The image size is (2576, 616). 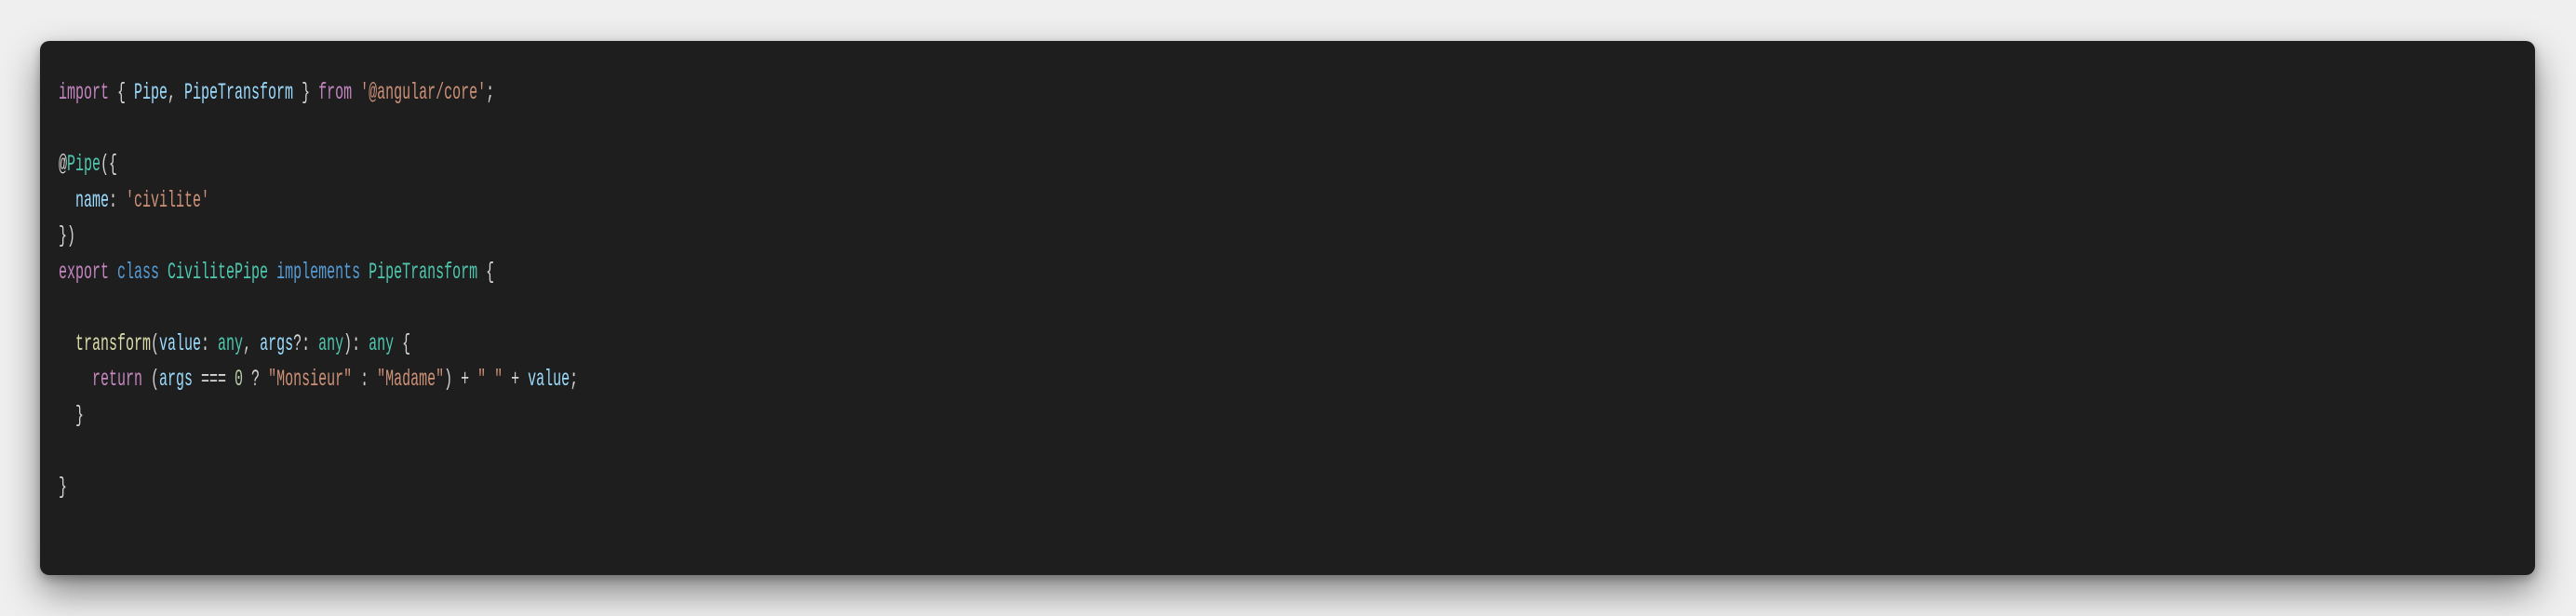 What do you see at coordinates (218, 272) in the screenshot?
I see `code-token-cls: CivilitePipe` at bounding box center [218, 272].